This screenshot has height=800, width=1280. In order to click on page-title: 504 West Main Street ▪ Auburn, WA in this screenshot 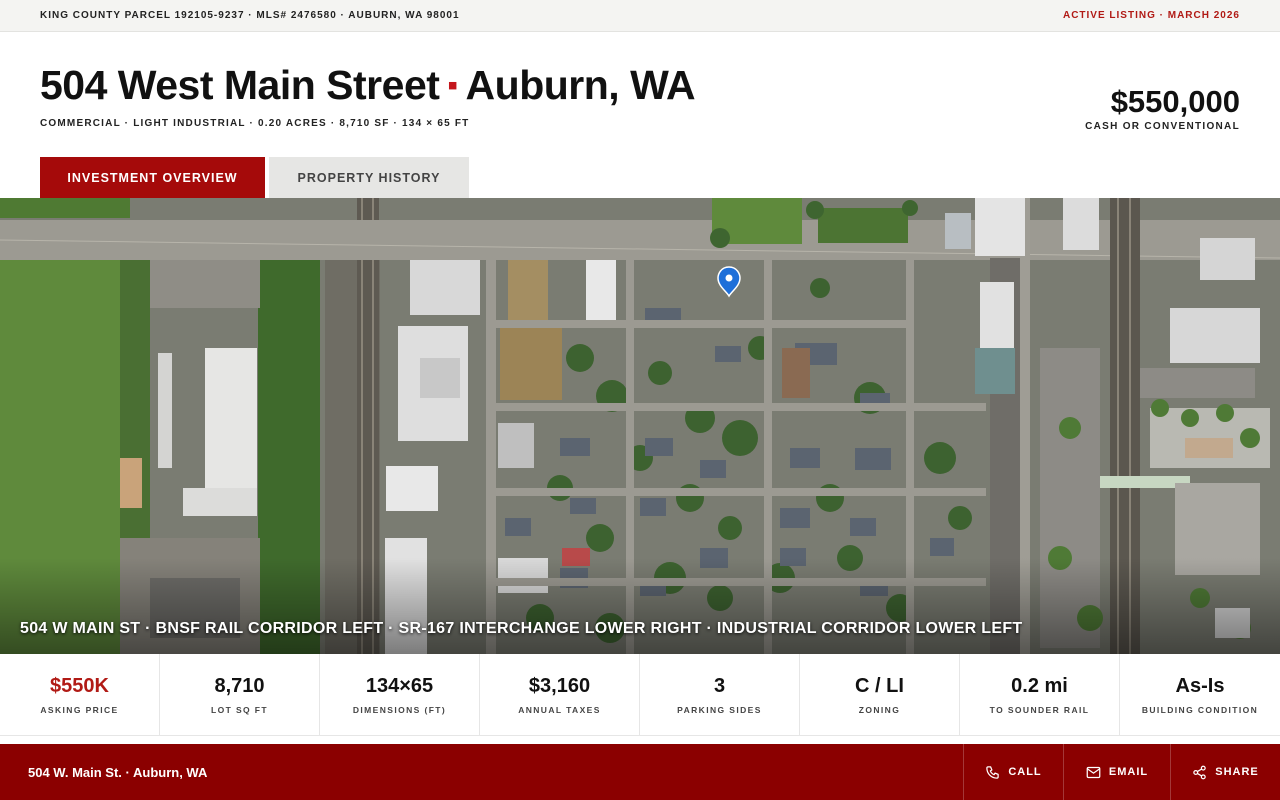, I will do `click(368, 85)`.